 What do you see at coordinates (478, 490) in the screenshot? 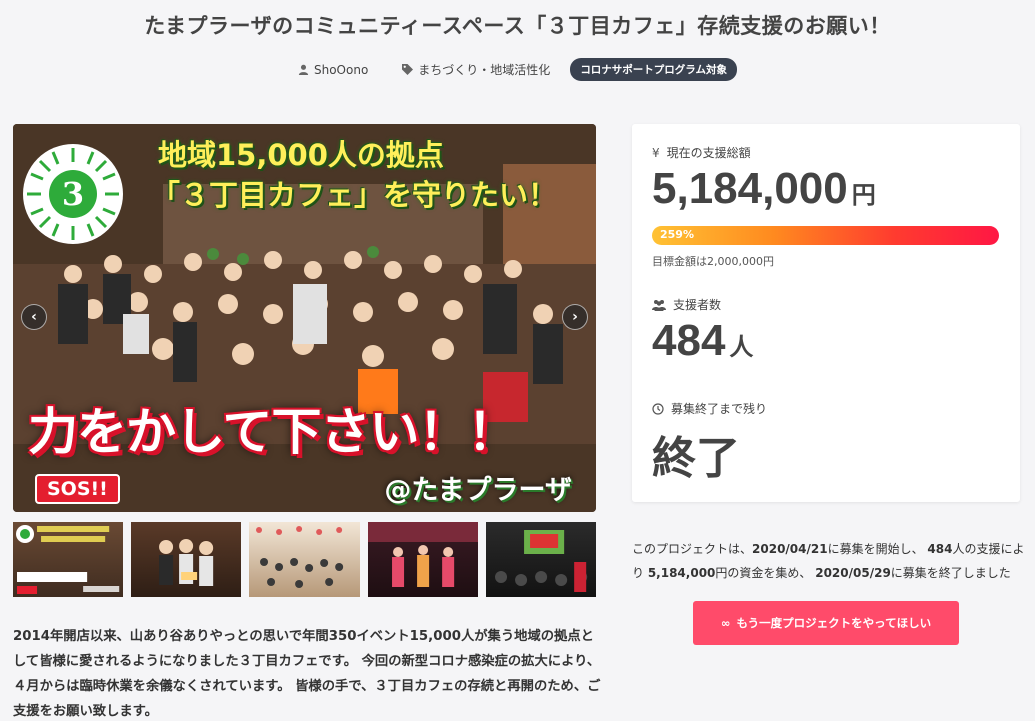
I see `hero-location-tag: @たまプラーザ` at bounding box center [478, 490].